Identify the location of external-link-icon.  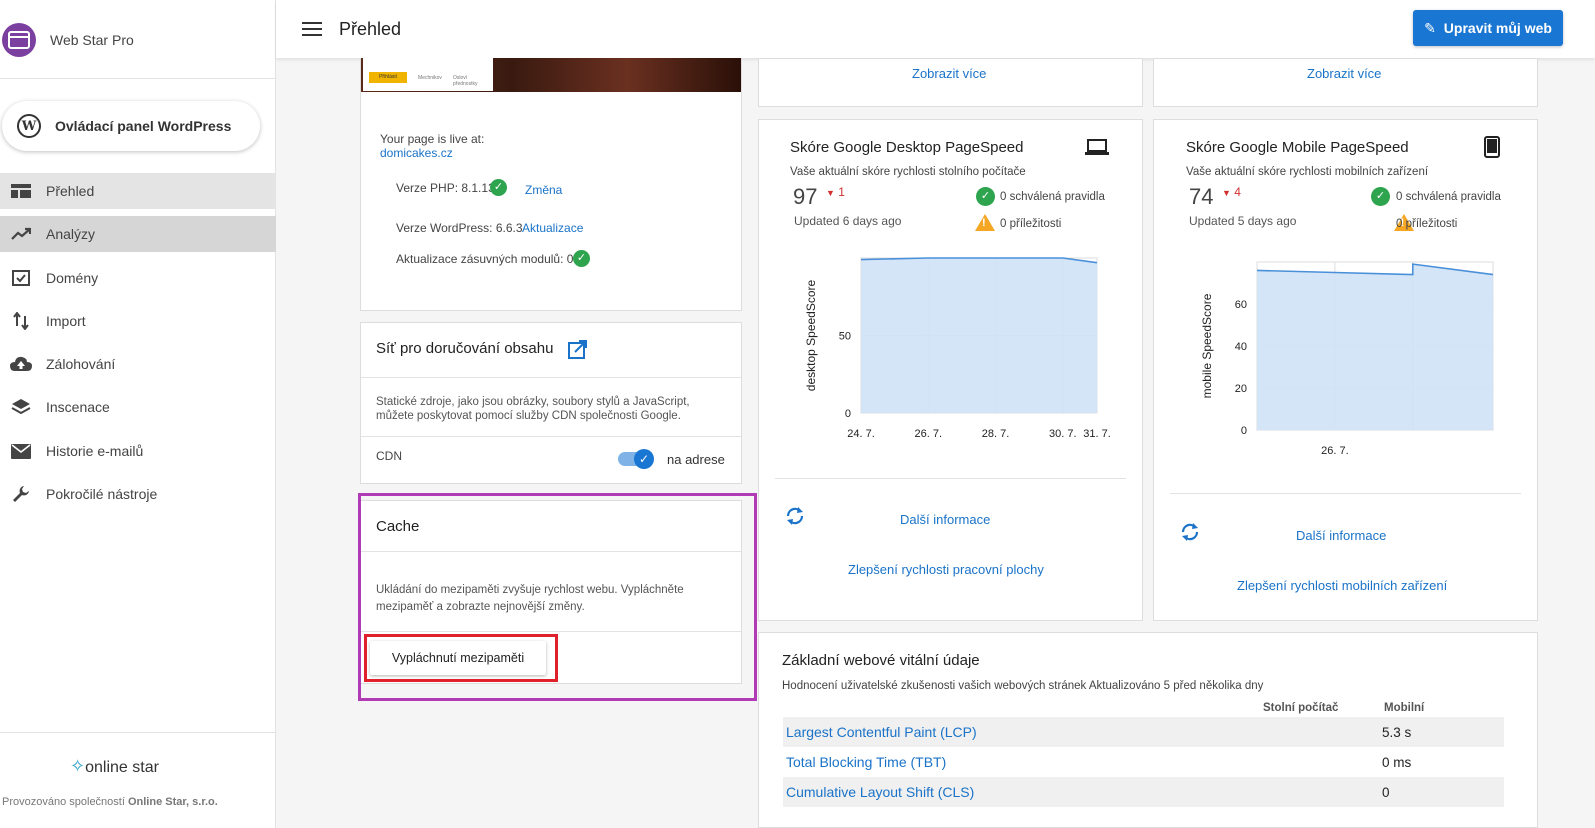
(577, 351).